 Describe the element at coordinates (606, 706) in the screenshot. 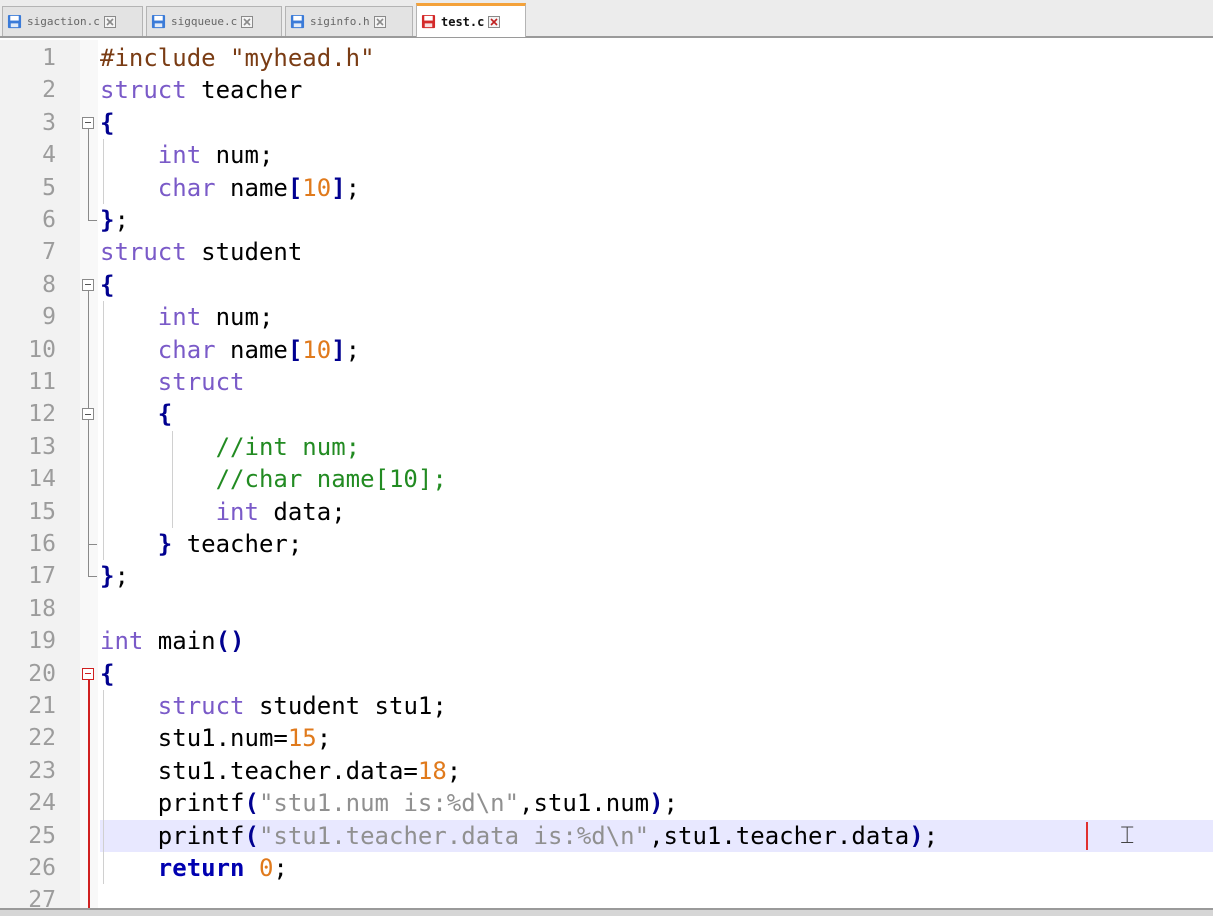

I see `code-line: 21 struct student stu1;` at that location.